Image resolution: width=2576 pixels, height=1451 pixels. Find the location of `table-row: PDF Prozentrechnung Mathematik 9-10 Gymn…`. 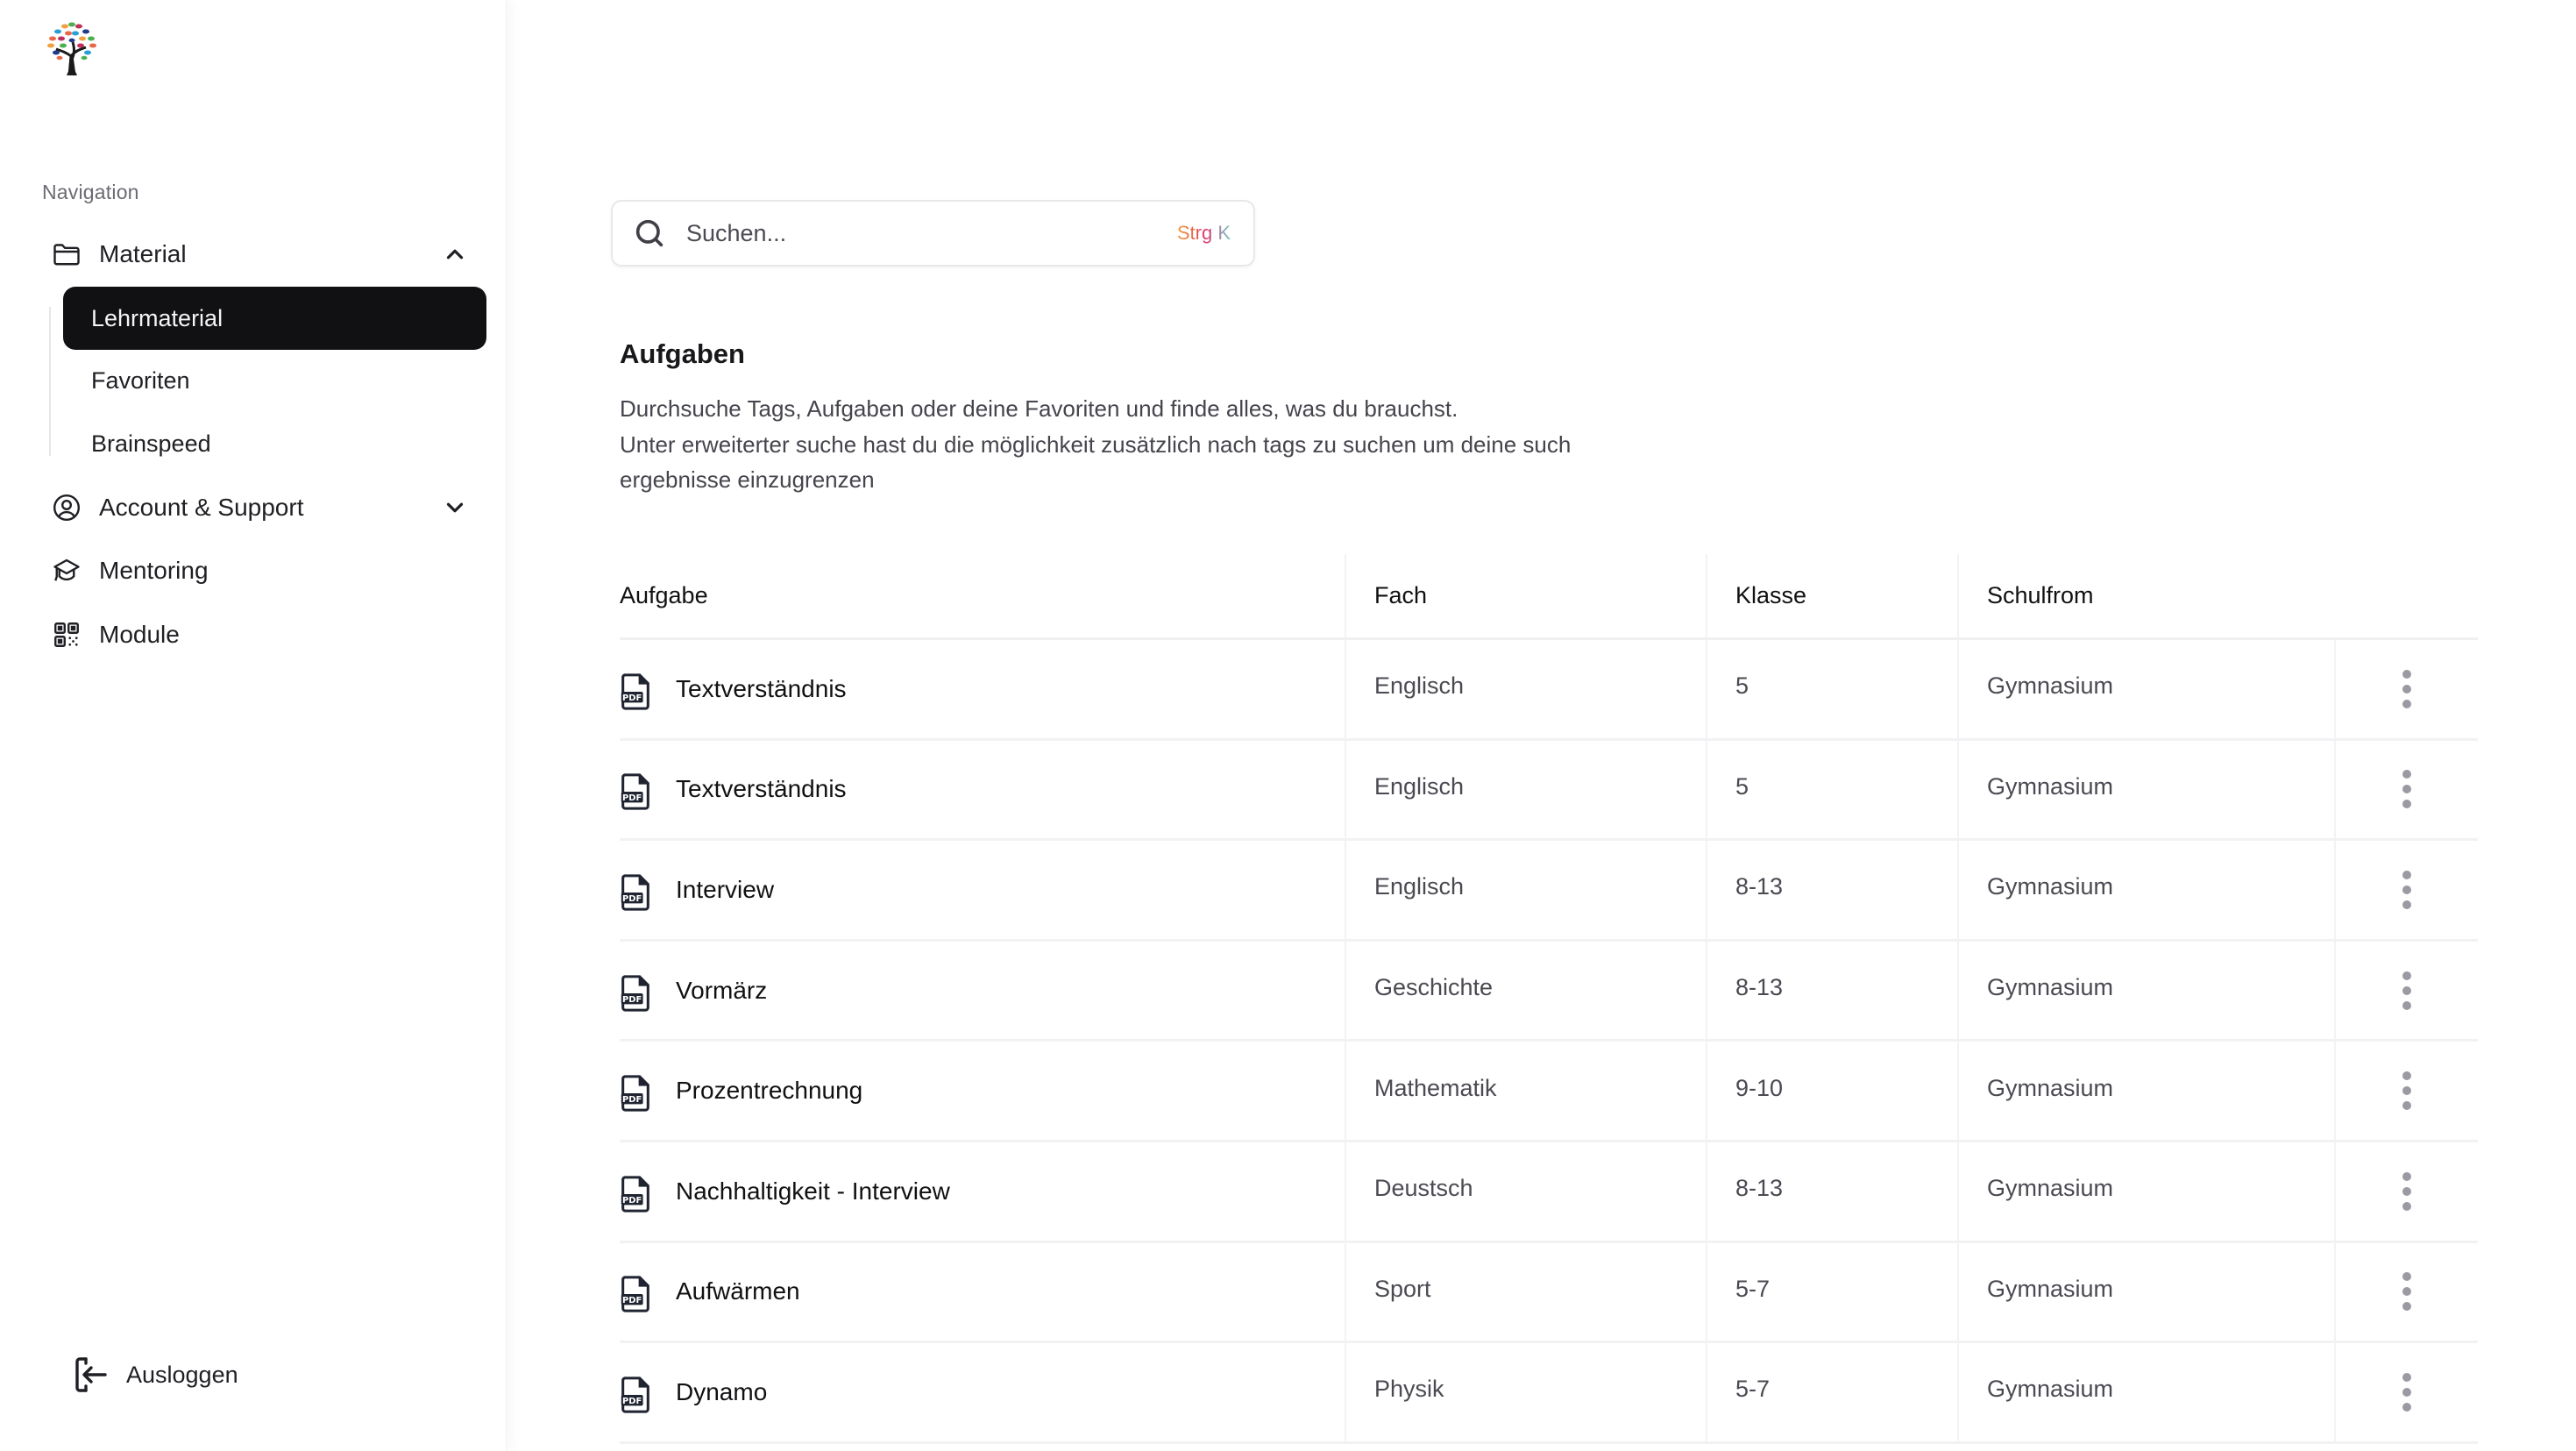

table-row: PDF Prozentrechnung Mathematik 9-10 Gymn… is located at coordinates (1549, 1092).